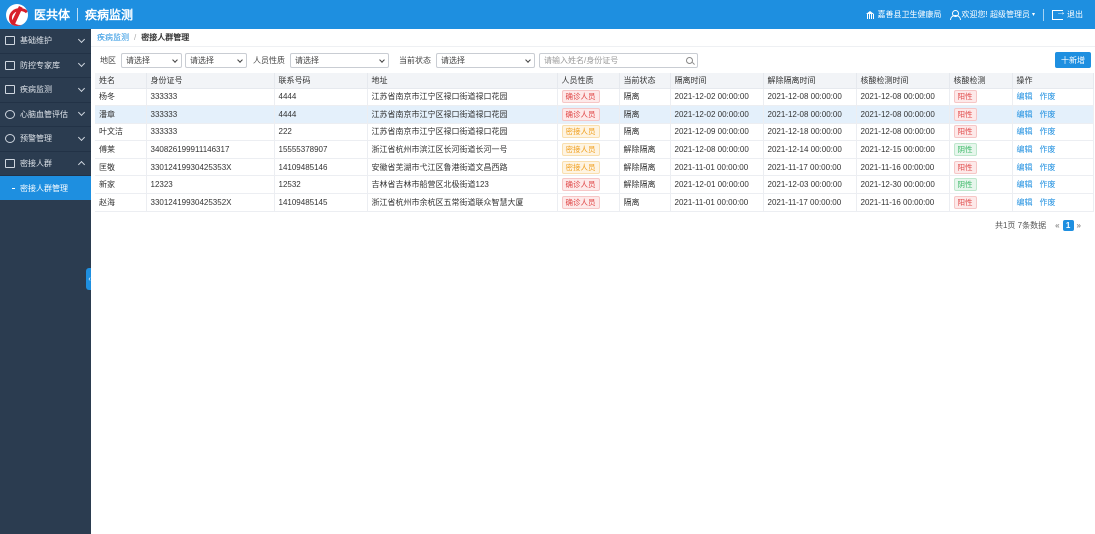 This screenshot has width=1095, height=534. Describe the element at coordinates (618, 60) in the screenshot. I see `search-input: 请输入姓名/身份证号` at that location.